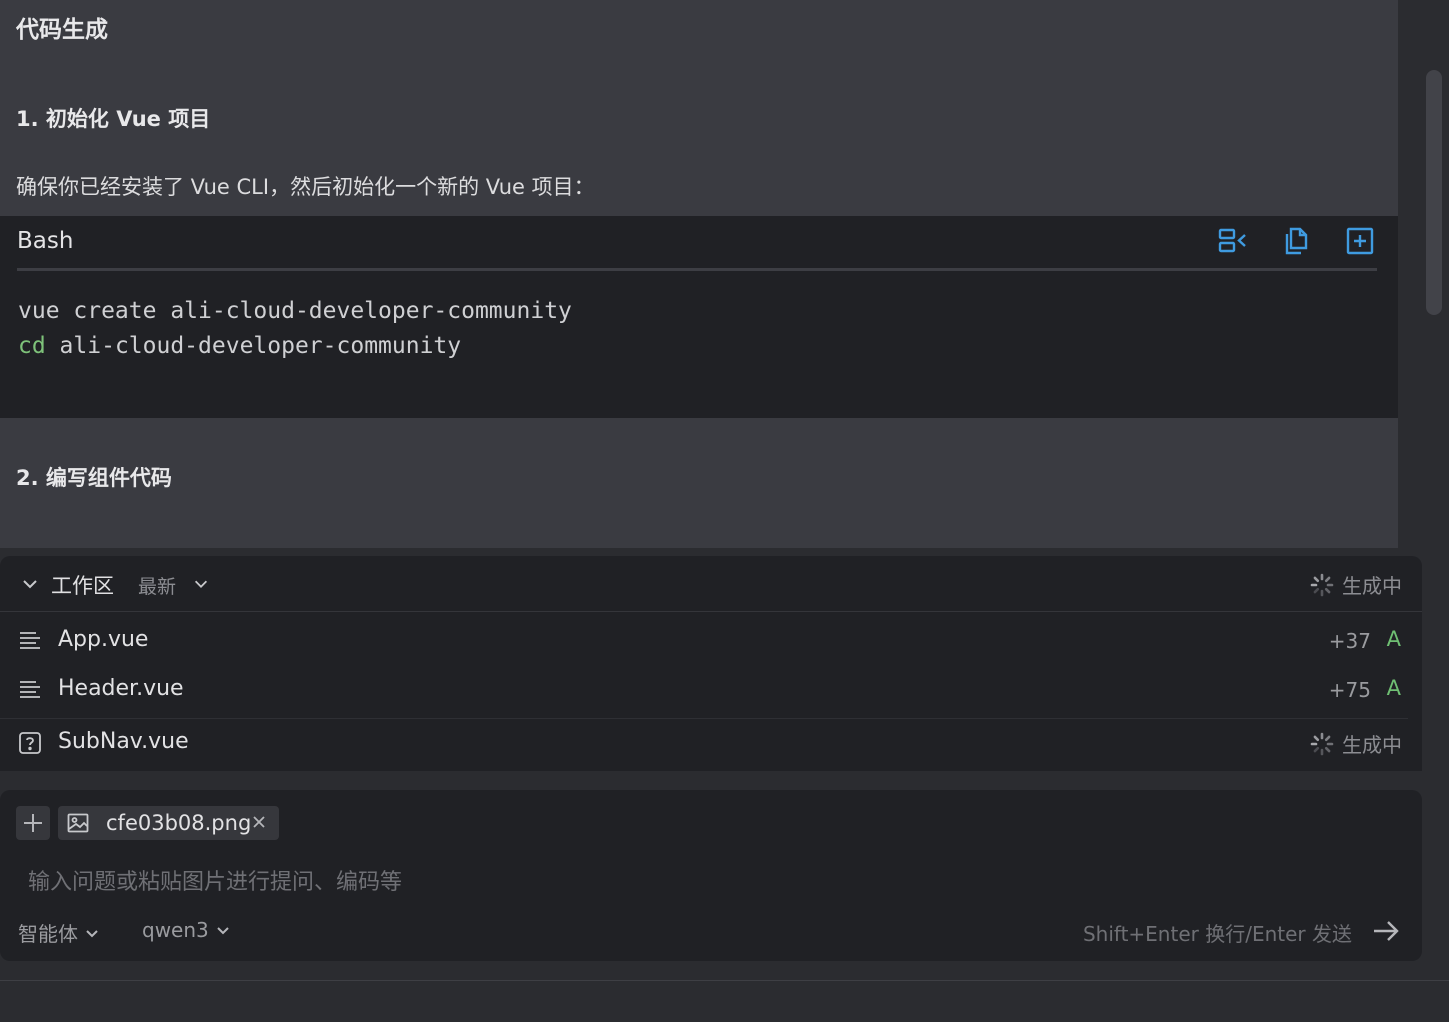  Describe the element at coordinates (45, 241) in the screenshot. I see `code-language: Bash` at that location.